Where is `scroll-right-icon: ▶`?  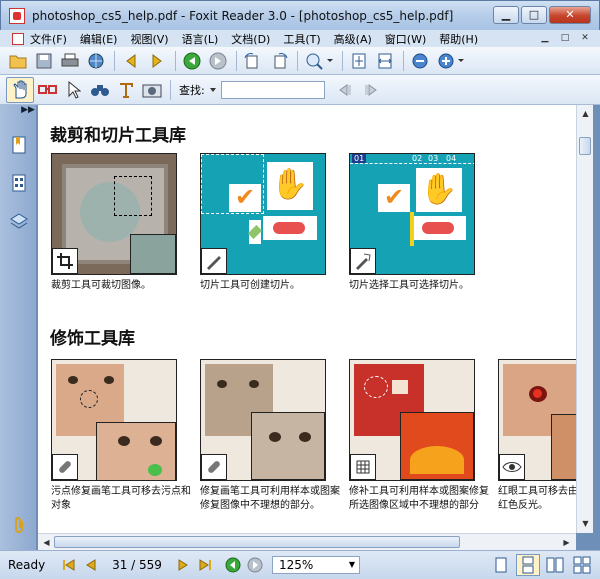
scroll-right-icon: ▶ is located at coordinates (566, 542).